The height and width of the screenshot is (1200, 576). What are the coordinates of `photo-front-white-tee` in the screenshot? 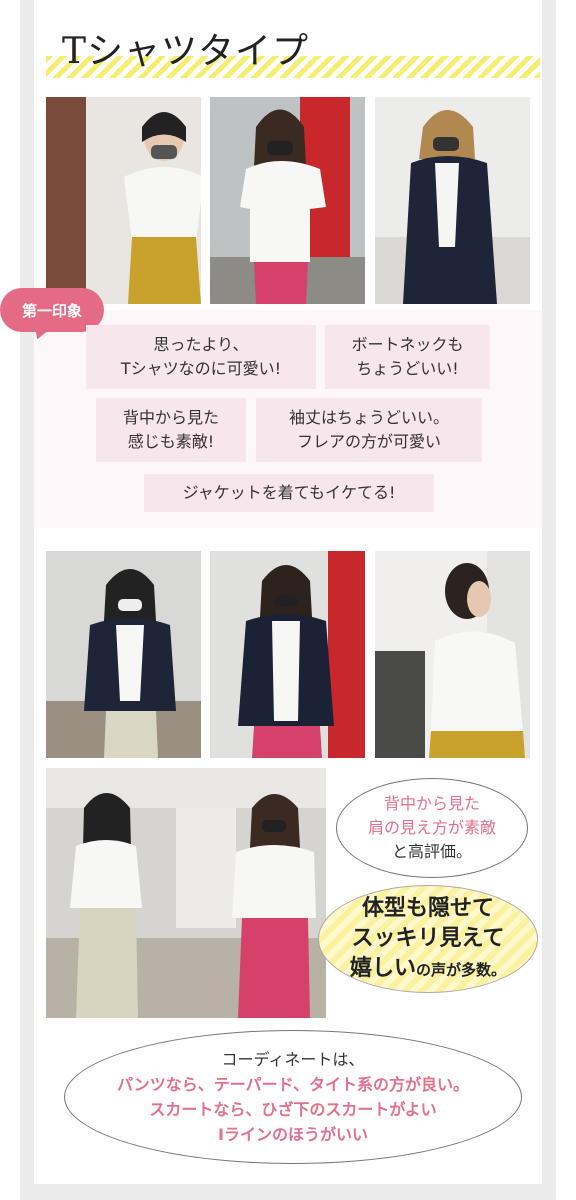 It's located at (123, 200).